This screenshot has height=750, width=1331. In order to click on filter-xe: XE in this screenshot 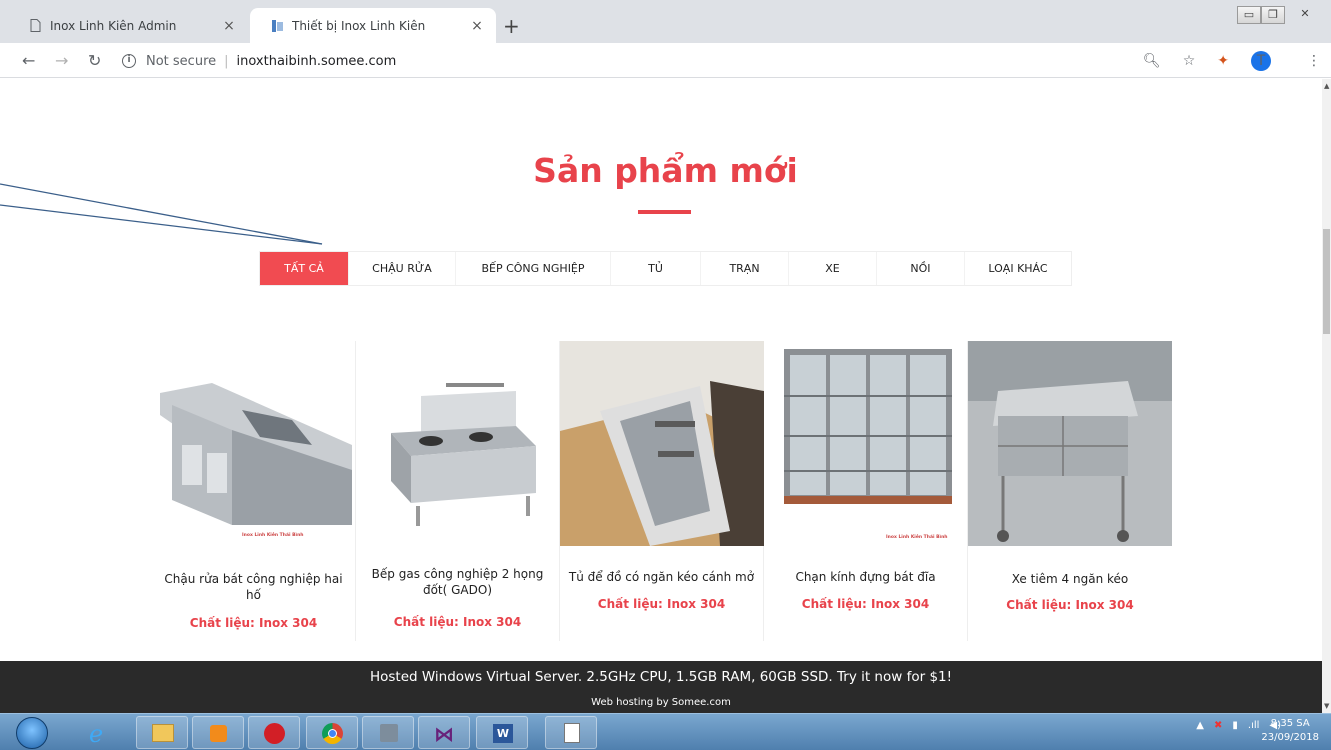, I will do `click(833, 268)`.